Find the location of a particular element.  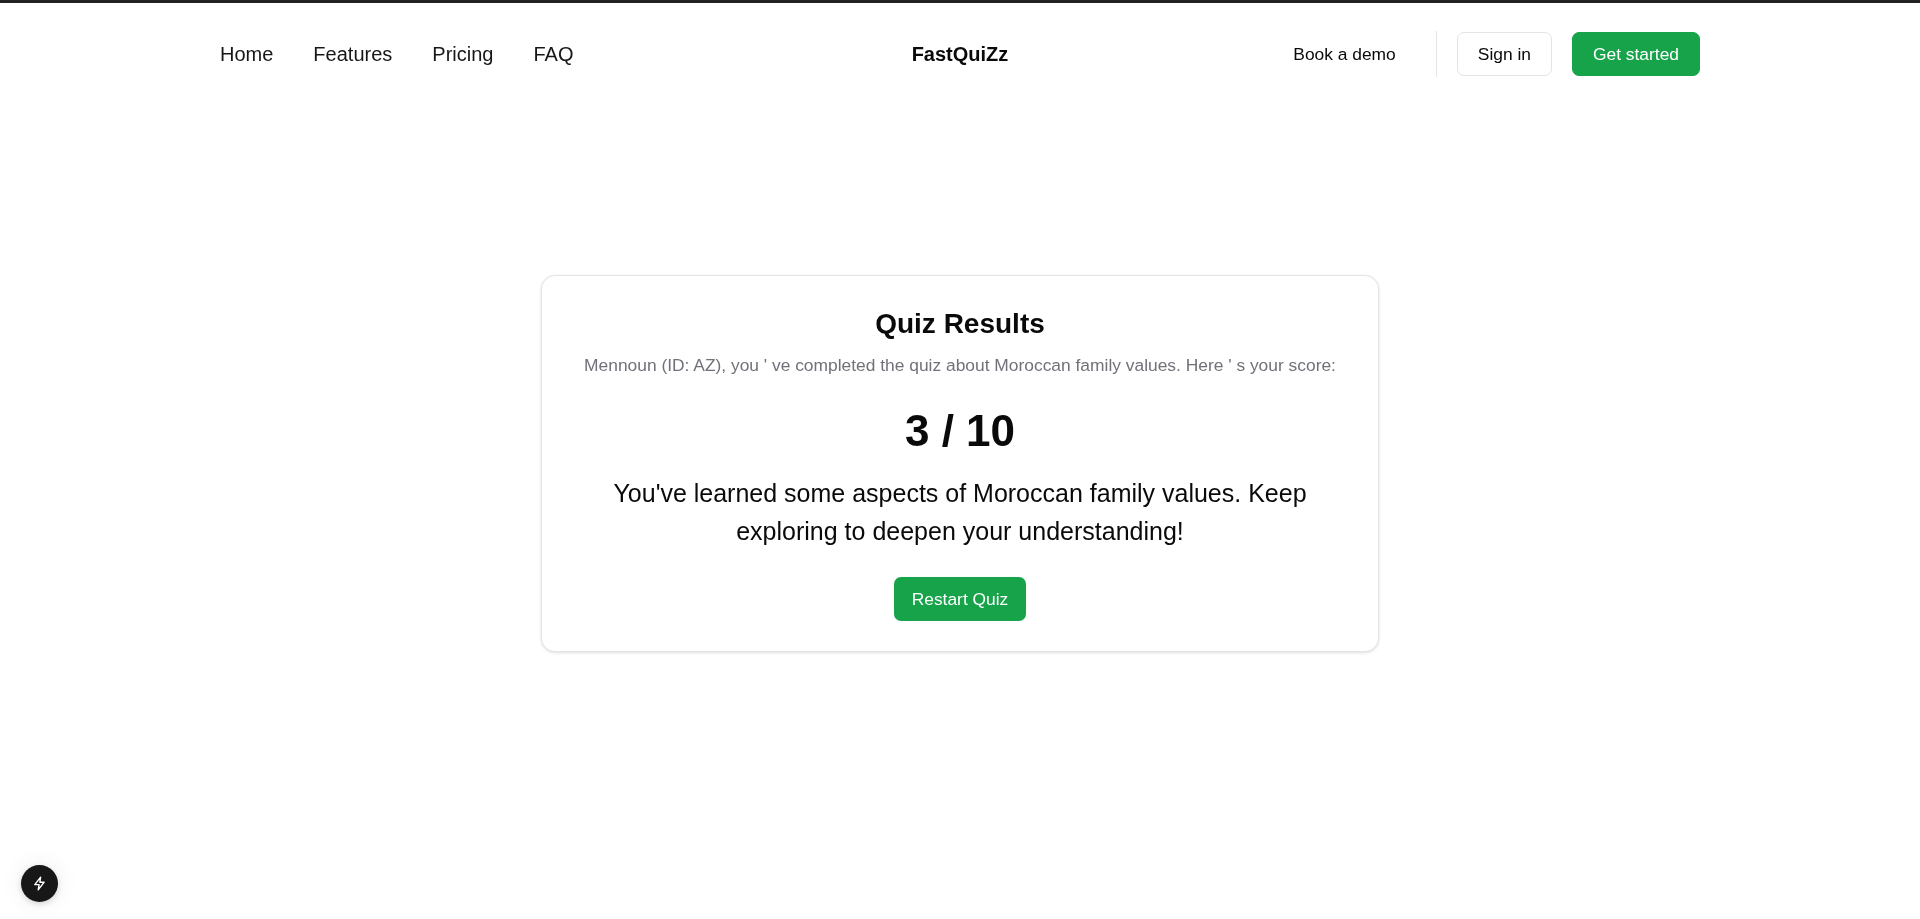

lightning-icon is located at coordinates (39, 883).